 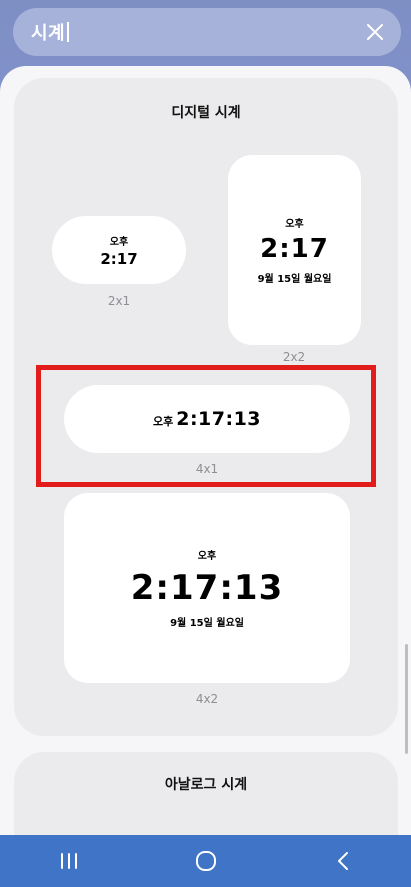 I want to click on navigation-bar, so click(x=205, y=861).